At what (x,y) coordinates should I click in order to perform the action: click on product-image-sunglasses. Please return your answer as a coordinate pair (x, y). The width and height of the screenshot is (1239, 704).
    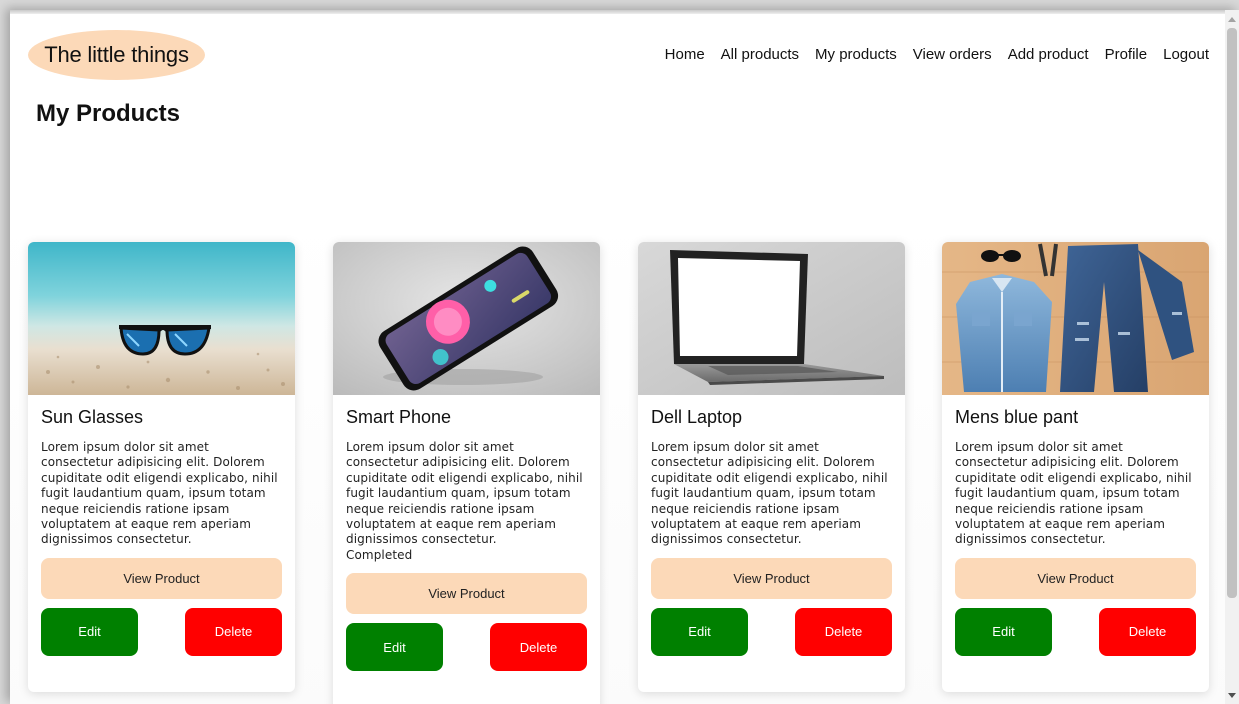
    Looking at the image, I should click on (161, 318).